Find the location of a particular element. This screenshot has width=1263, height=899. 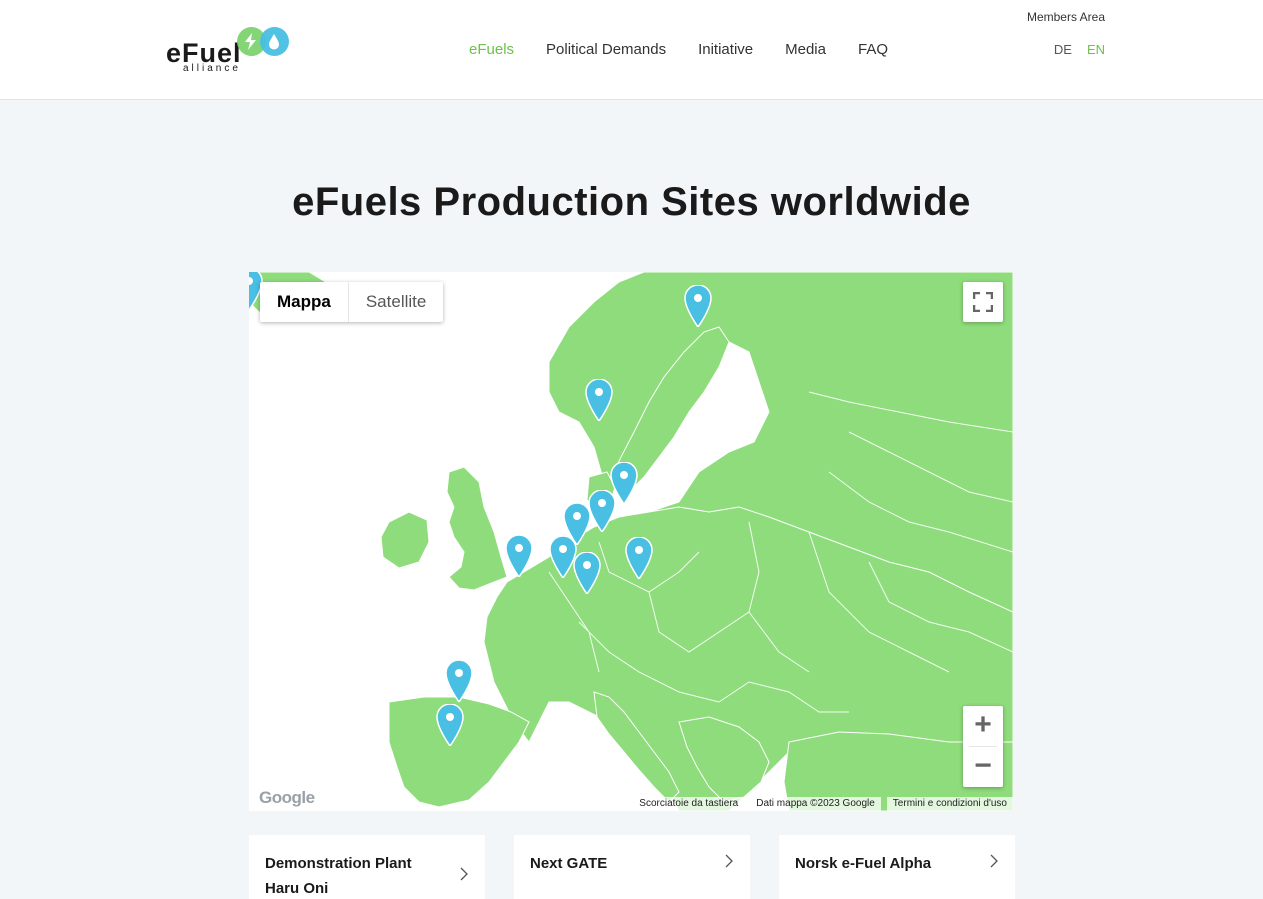

zoom-in-button: + is located at coordinates (983, 726).